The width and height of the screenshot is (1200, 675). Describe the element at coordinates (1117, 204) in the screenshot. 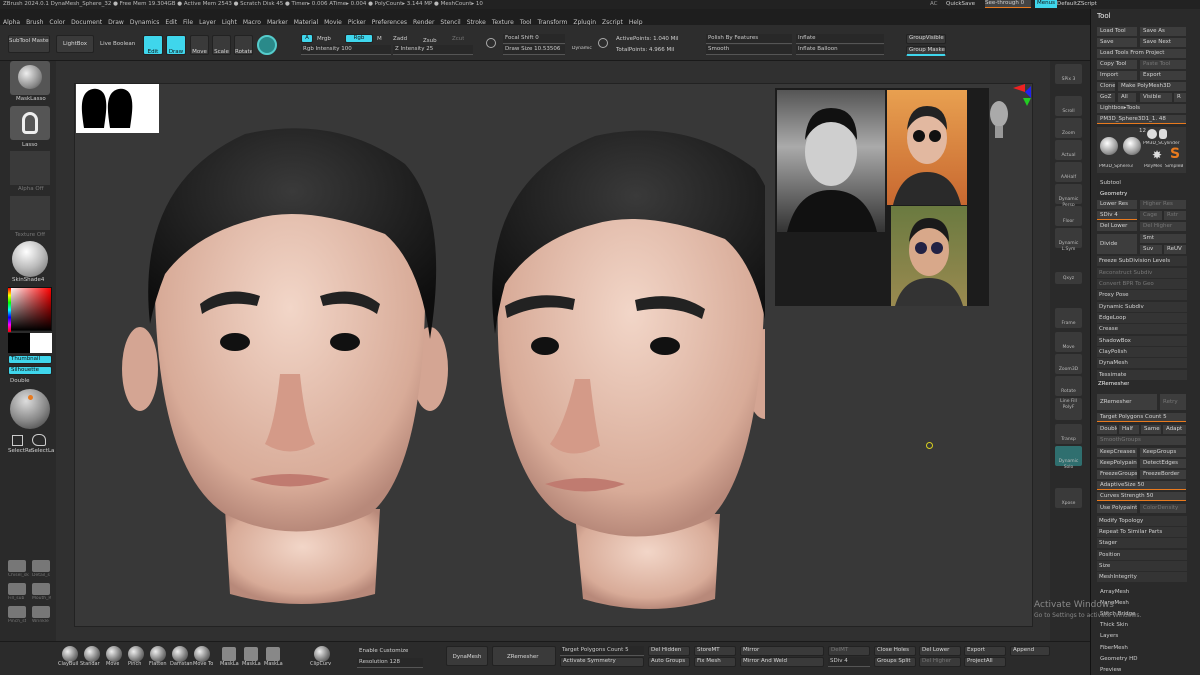

I see `lower-res-button: Lower Res` at that location.